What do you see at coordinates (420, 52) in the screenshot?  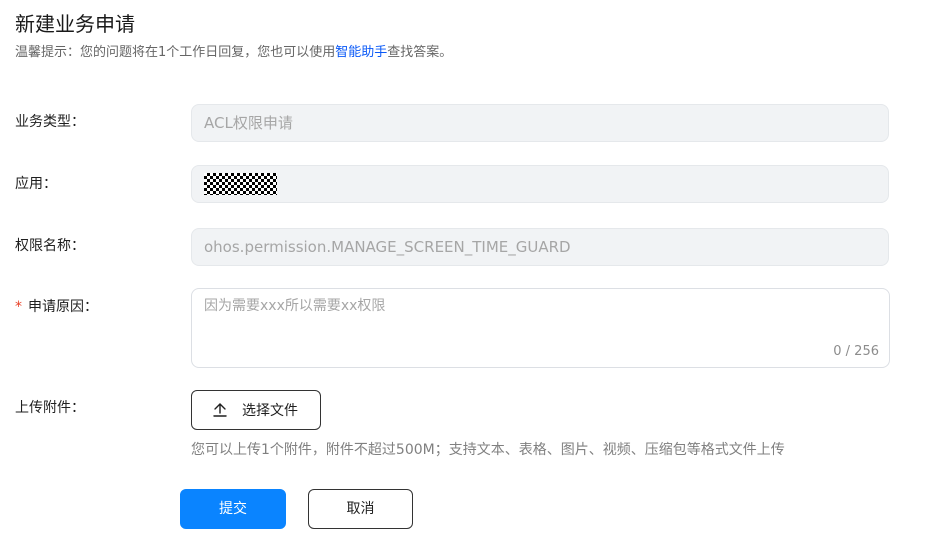 I see `tip-suffix: 查找答案。` at bounding box center [420, 52].